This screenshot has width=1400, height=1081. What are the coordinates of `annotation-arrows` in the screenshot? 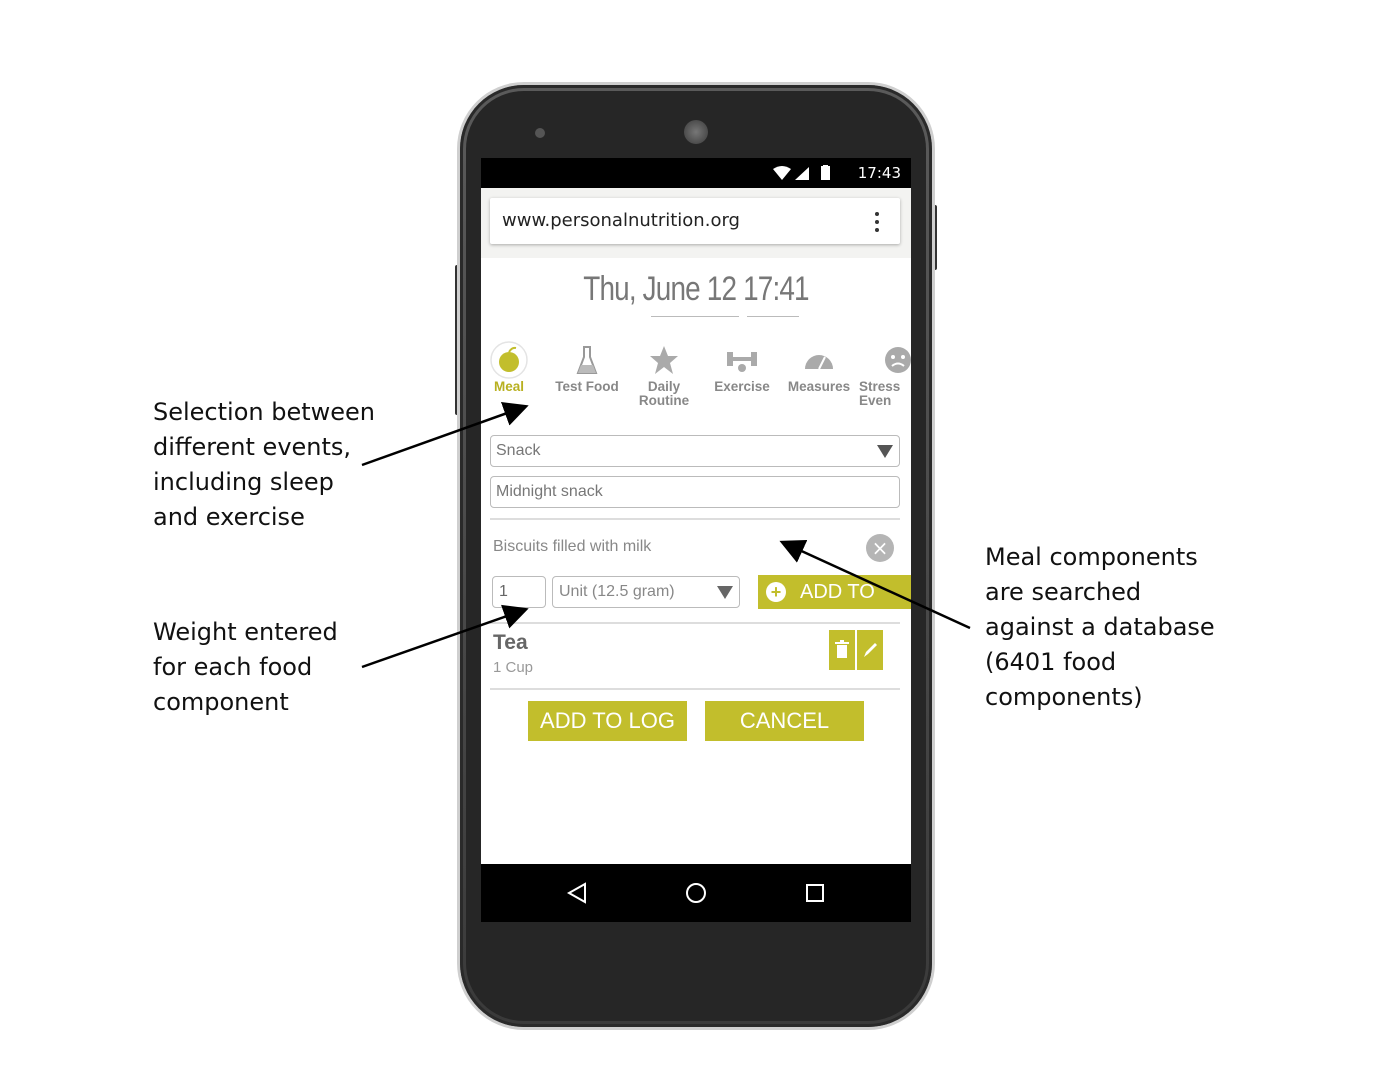 It's located at (666, 535).